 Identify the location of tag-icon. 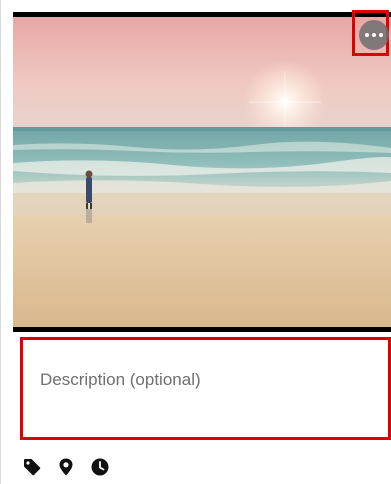
(32, 467).